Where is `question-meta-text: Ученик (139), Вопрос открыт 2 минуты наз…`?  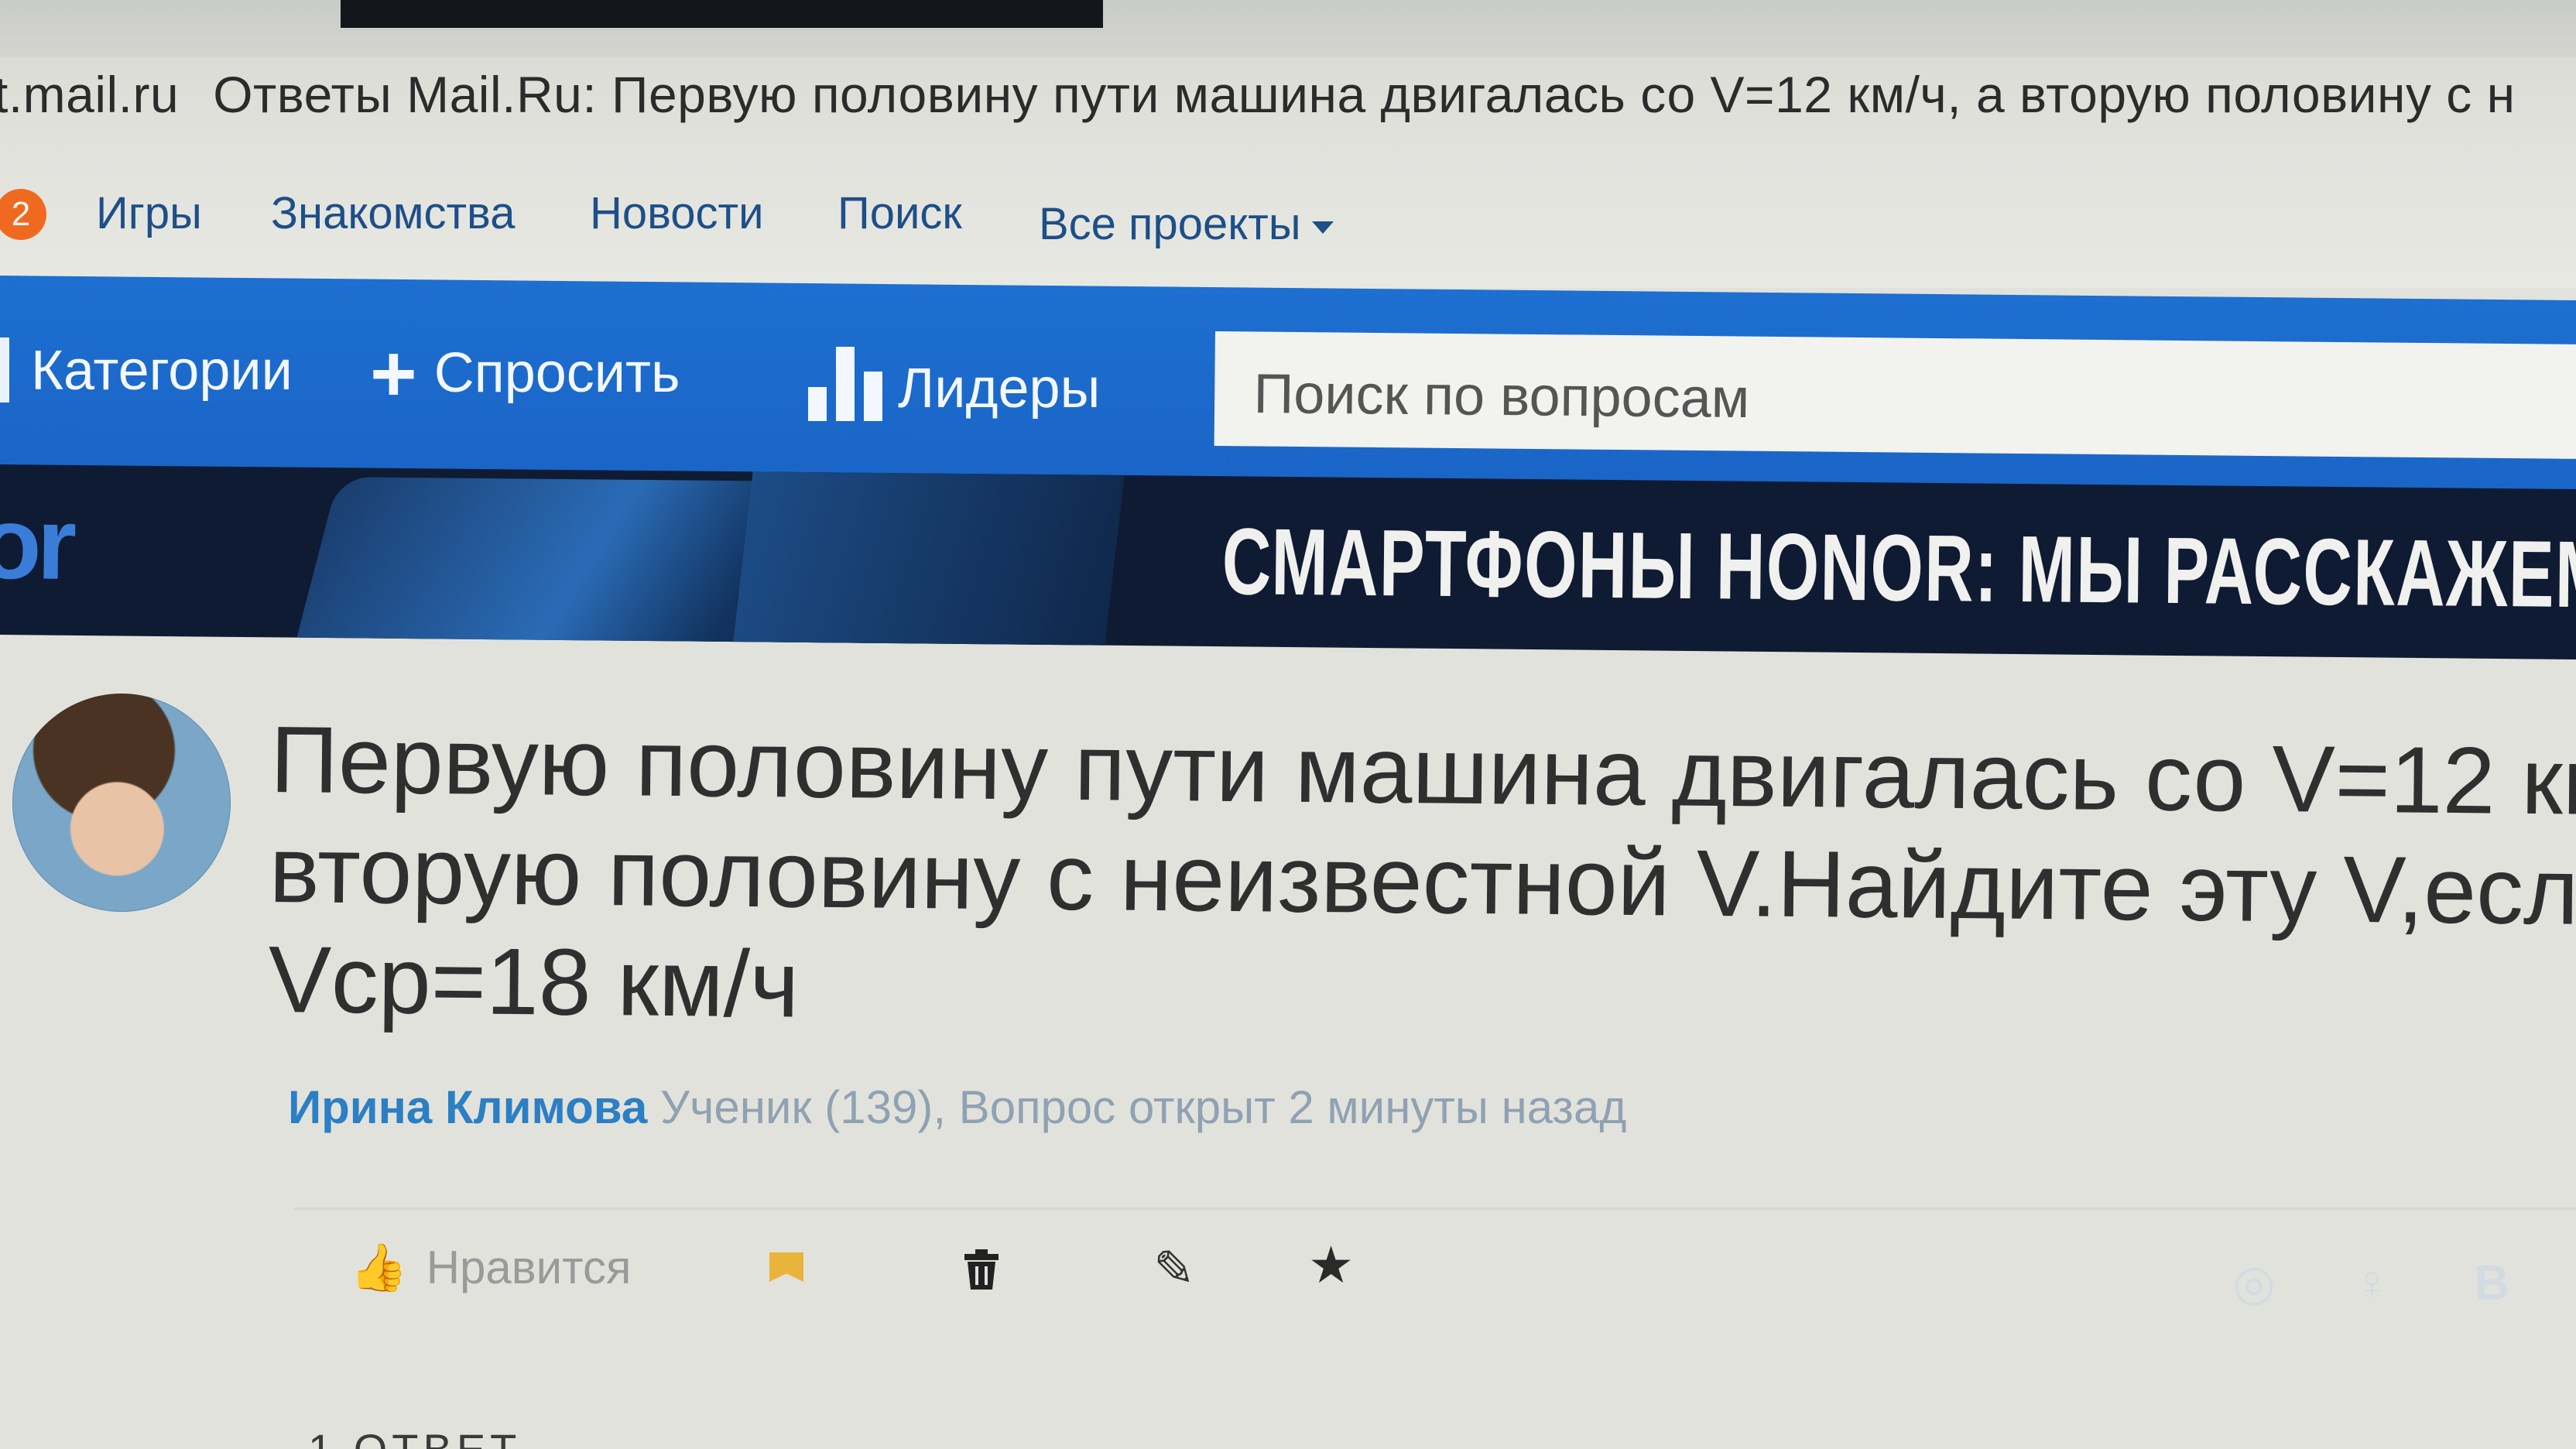
question-meta-text: Ученик (139), Вопрос открыт 2 минуты наз… is located at coordinates (1143, 1107).